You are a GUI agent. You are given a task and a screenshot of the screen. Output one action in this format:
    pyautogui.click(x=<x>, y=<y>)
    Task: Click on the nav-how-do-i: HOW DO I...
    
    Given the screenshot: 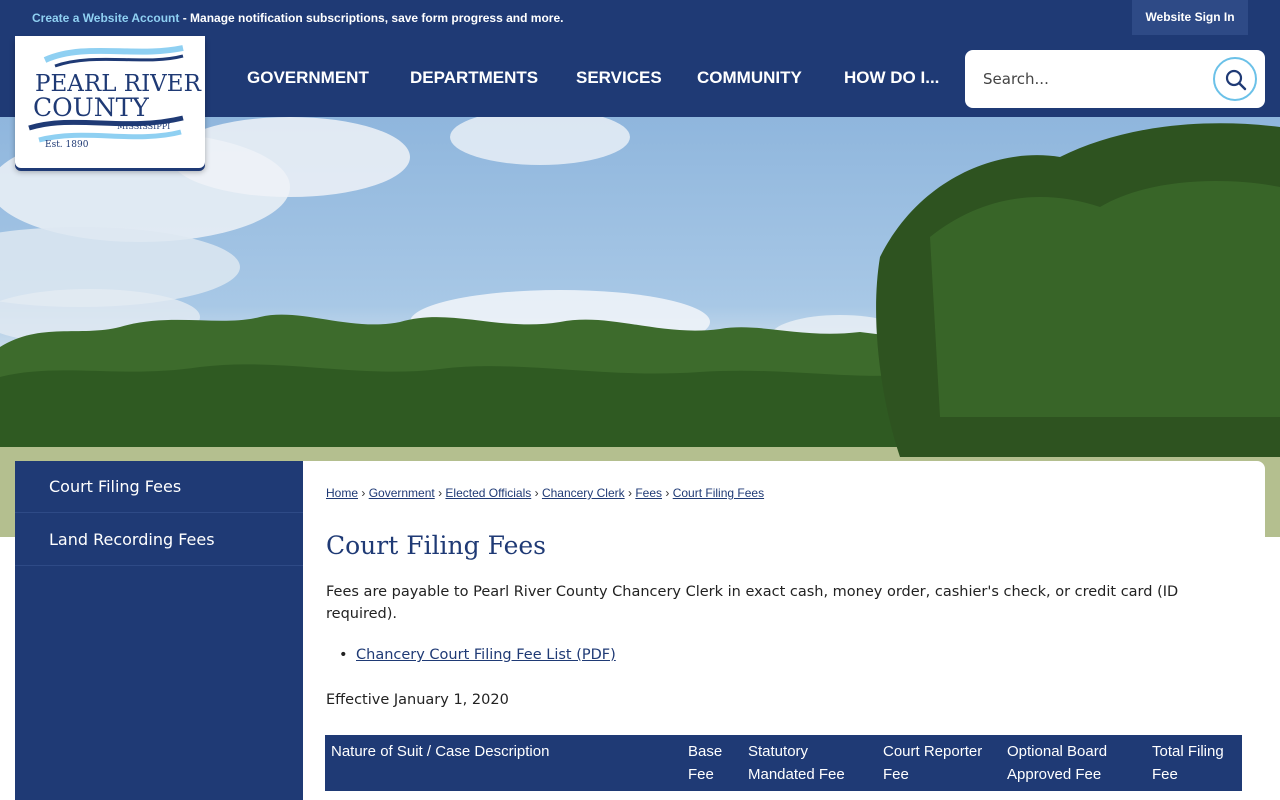 What is the action you would take?
    pyautogui.click(x=891, y=78)
    